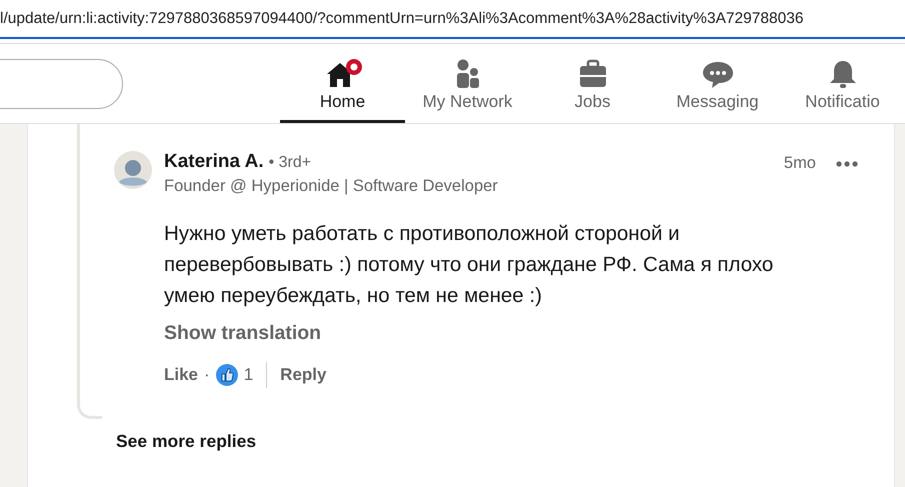 The height and width of the screenshot is (487, 905). What do you see at coordinates (227, 375) in the screenshot?
I see `thumbs-up-icon` at bounding box center [227, 375].